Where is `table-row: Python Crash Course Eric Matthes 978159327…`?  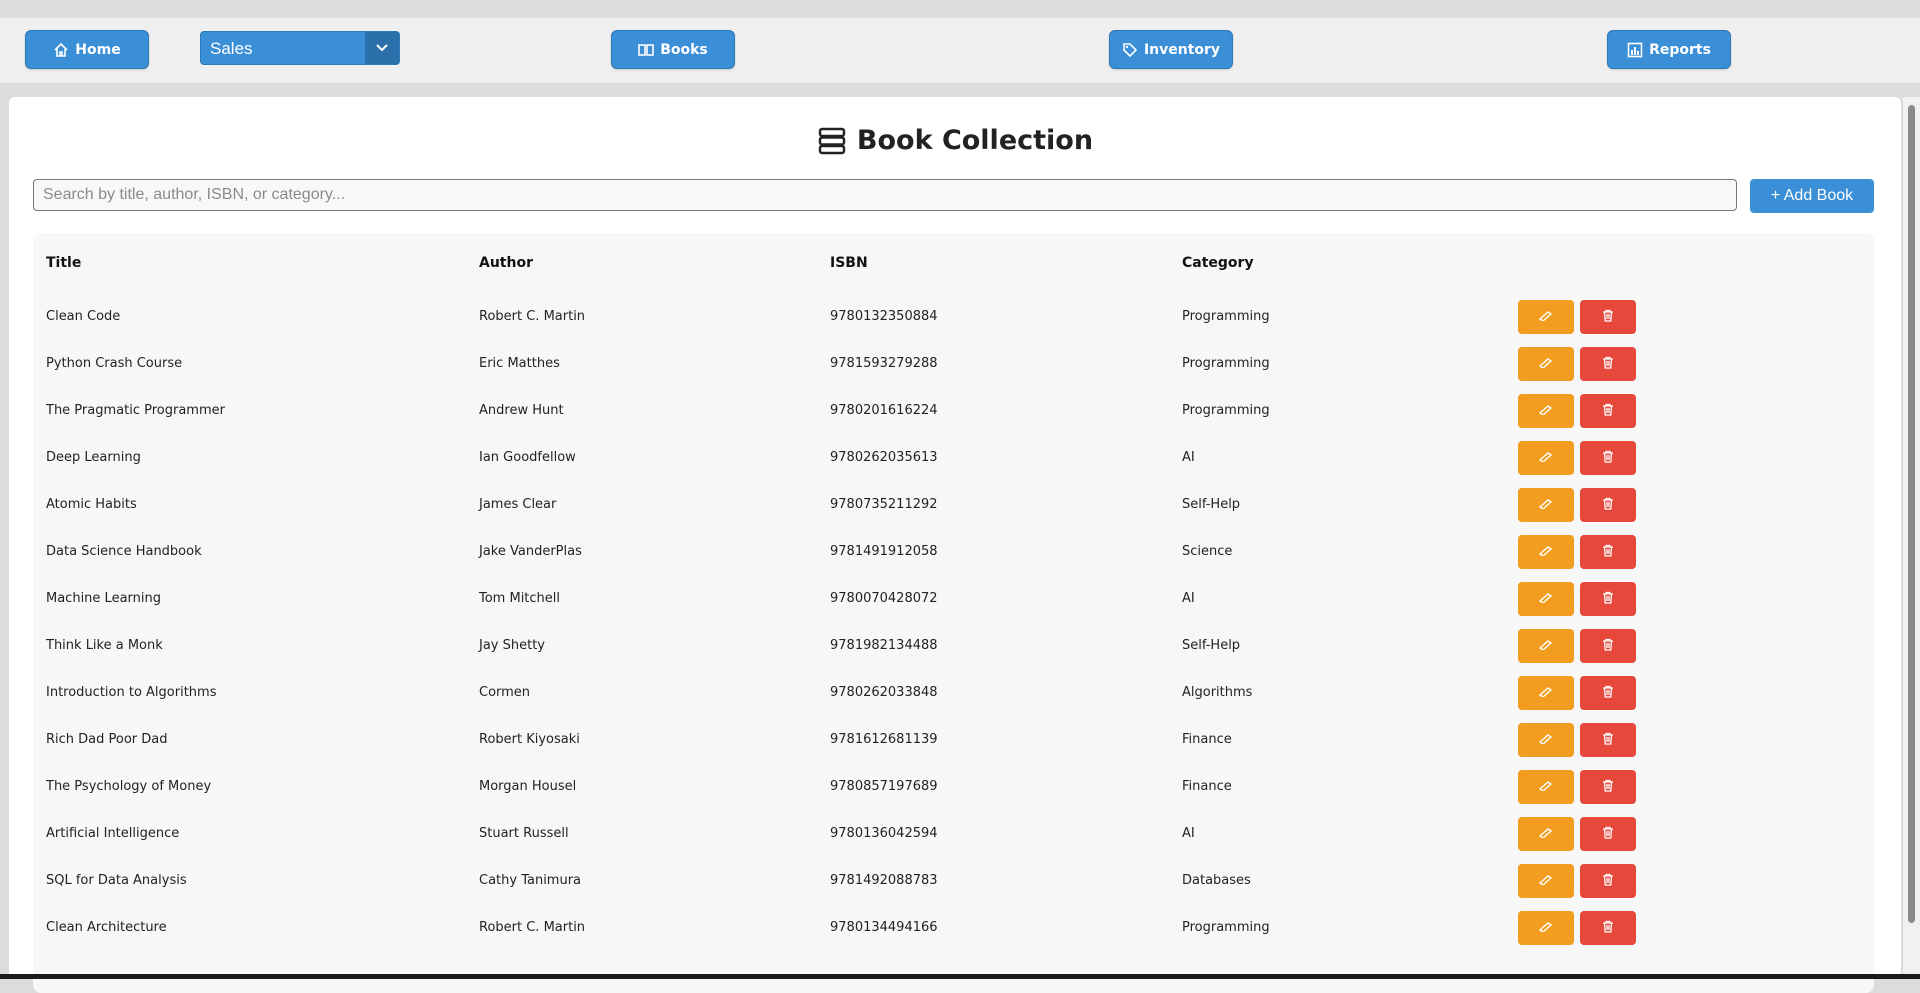
table-row: Python Crash Course Eric Matthes 978159327… is located at coordinates (953, 363).